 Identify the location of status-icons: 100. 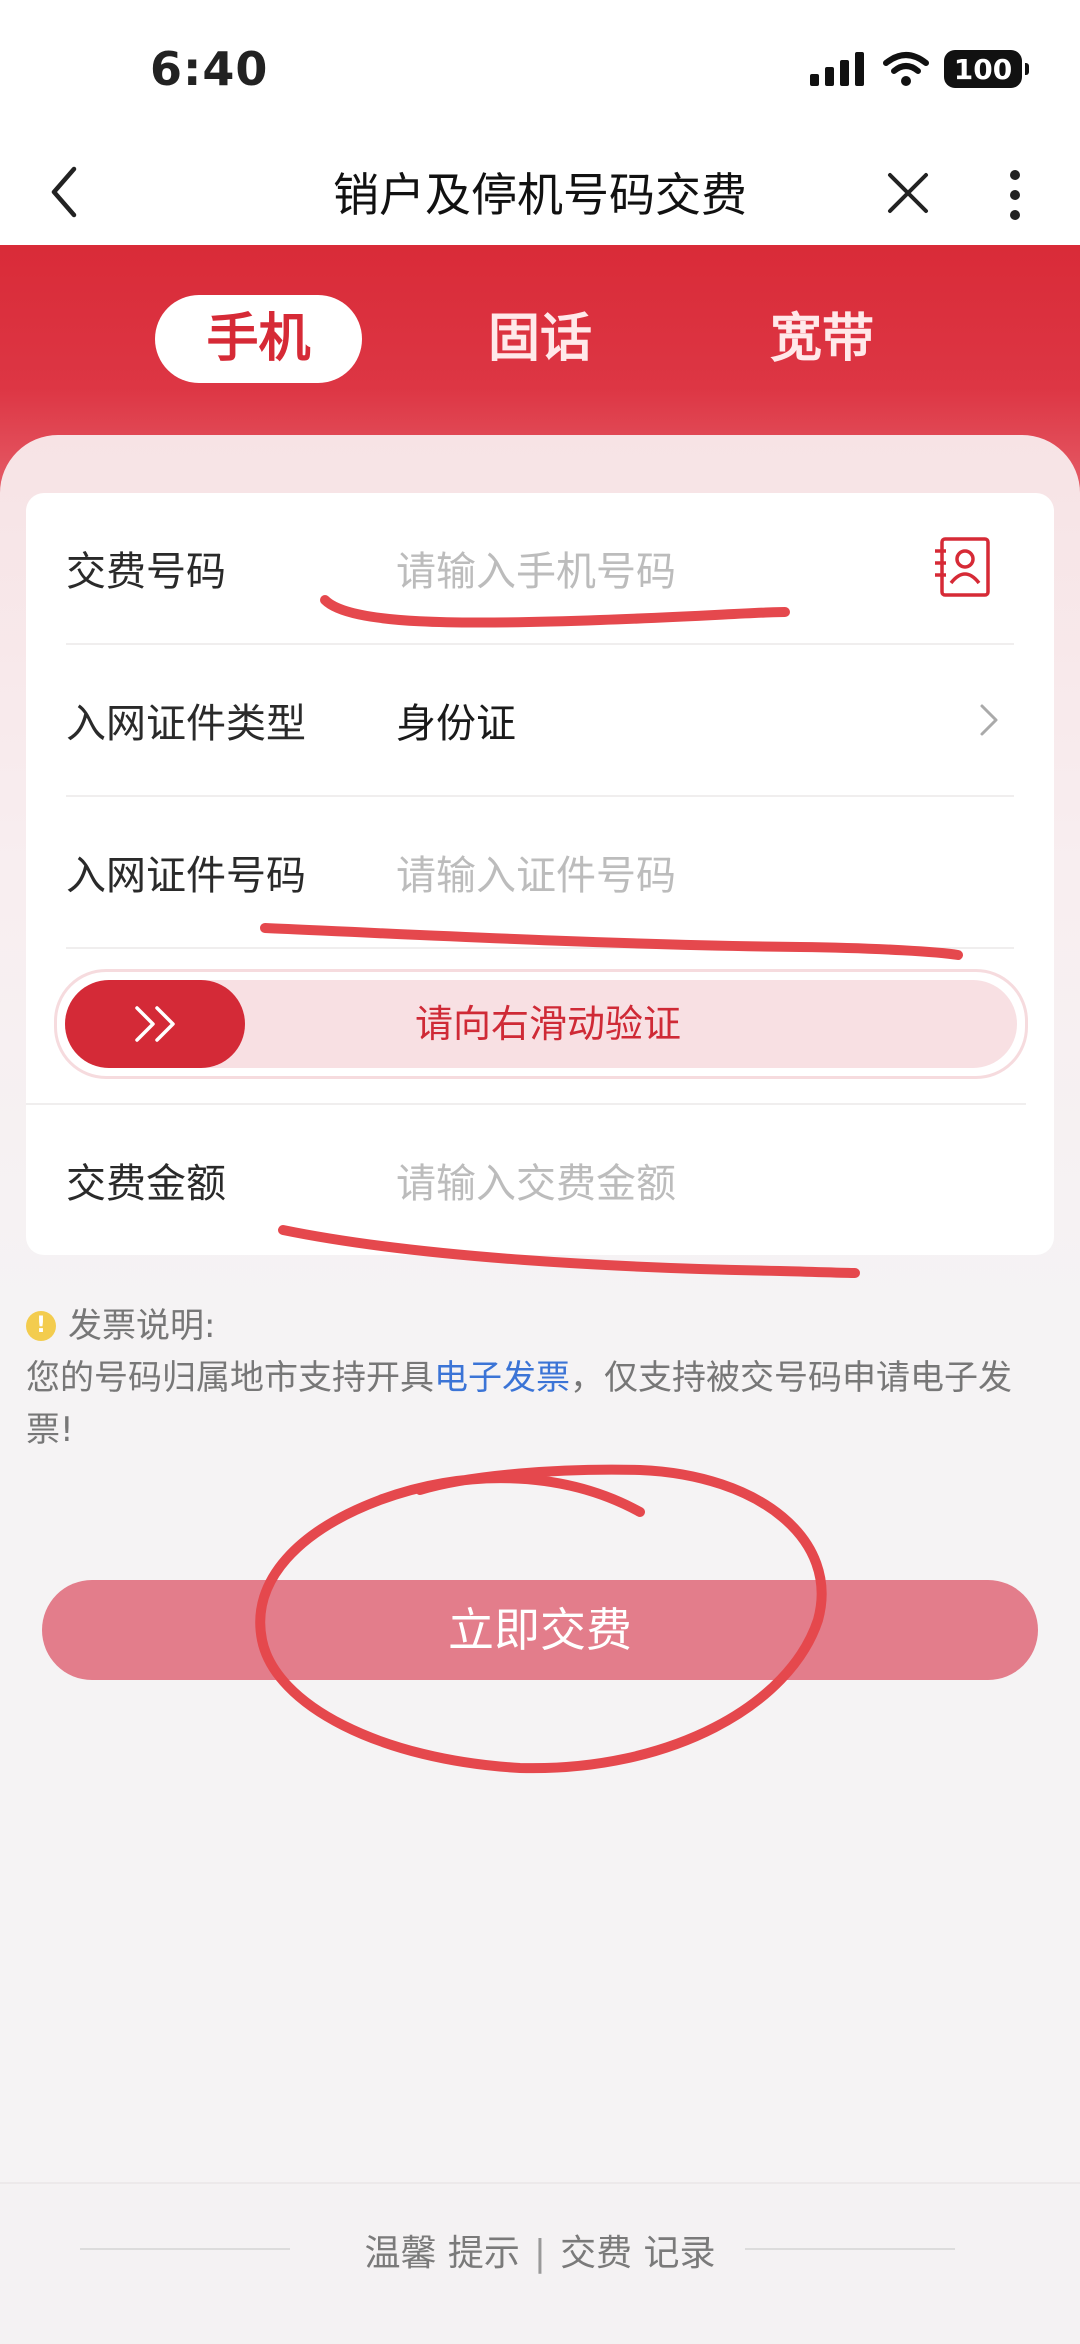
(919, 69).